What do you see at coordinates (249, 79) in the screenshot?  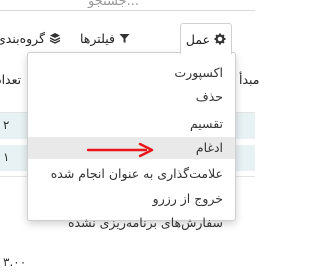 I see `column-header-source: مبدأ` at bounding box center [249, 79].